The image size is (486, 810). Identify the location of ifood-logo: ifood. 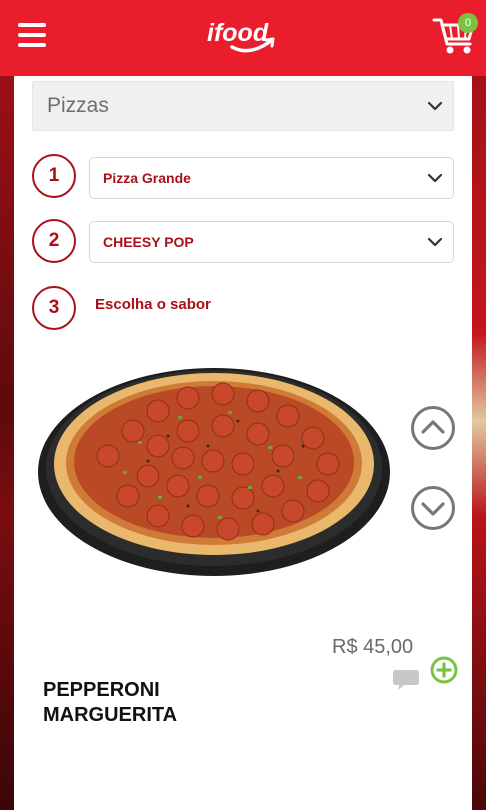
(243, 36).